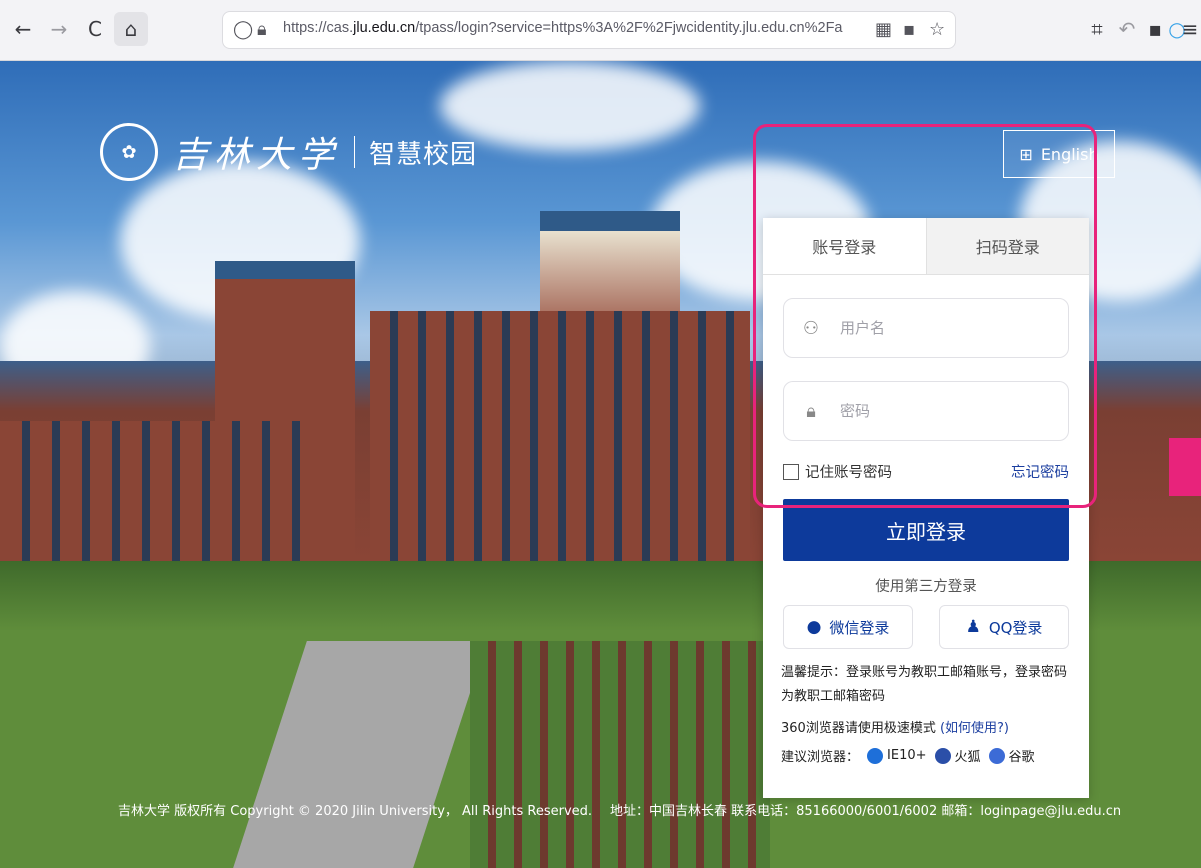 The image size is (1201, 868). Describe the element at coordinates (129, 152) in the screenshot. I see `university-seal-icon: ✿` at that location.